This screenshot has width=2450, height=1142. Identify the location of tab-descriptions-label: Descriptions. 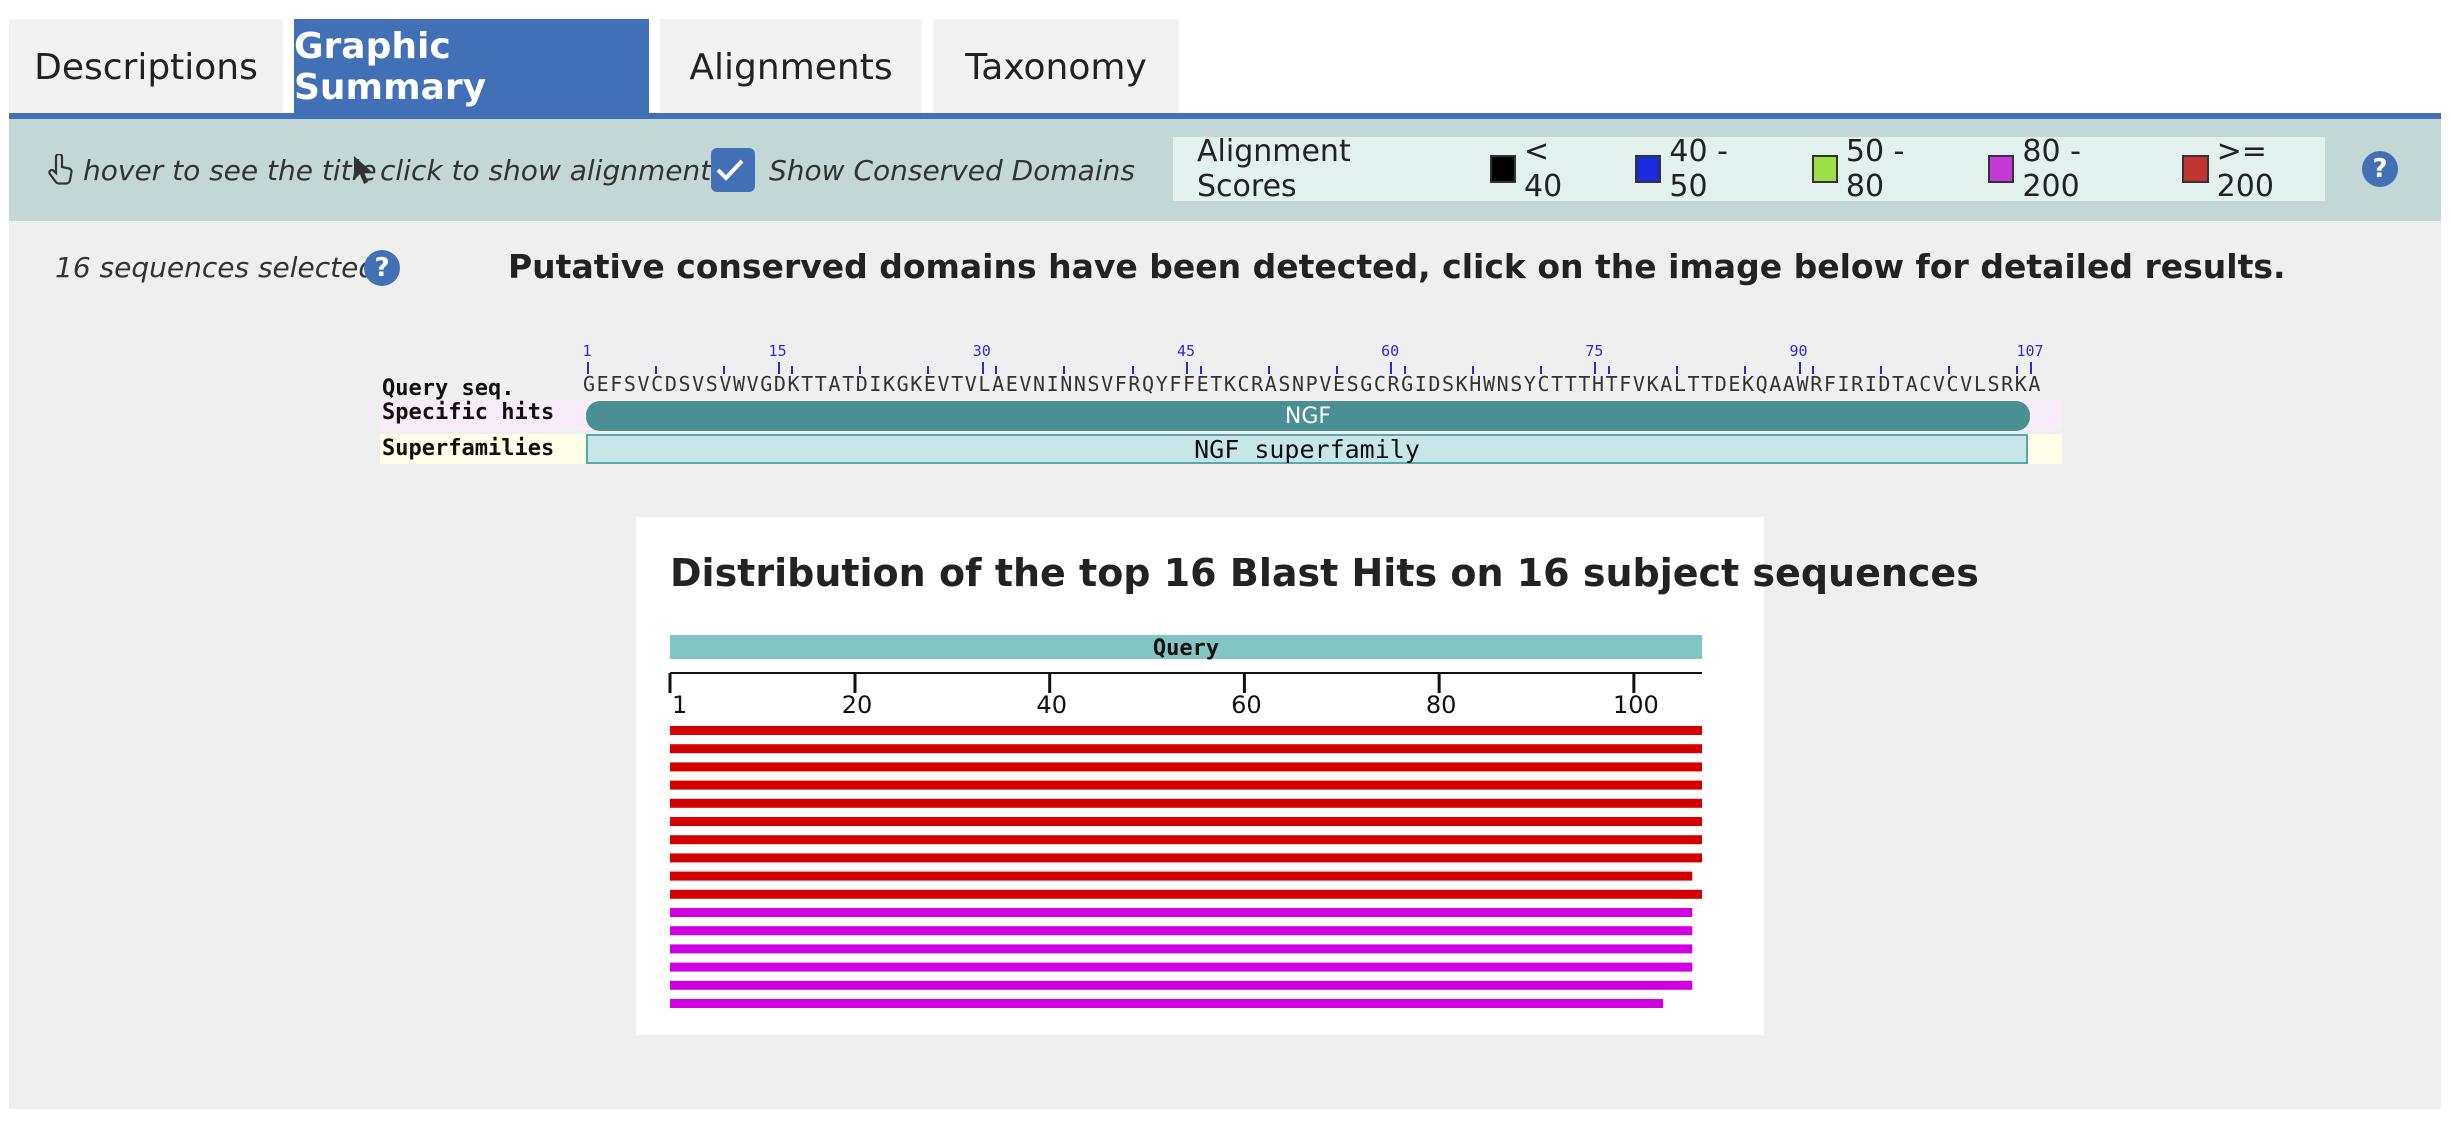
(146, 67).